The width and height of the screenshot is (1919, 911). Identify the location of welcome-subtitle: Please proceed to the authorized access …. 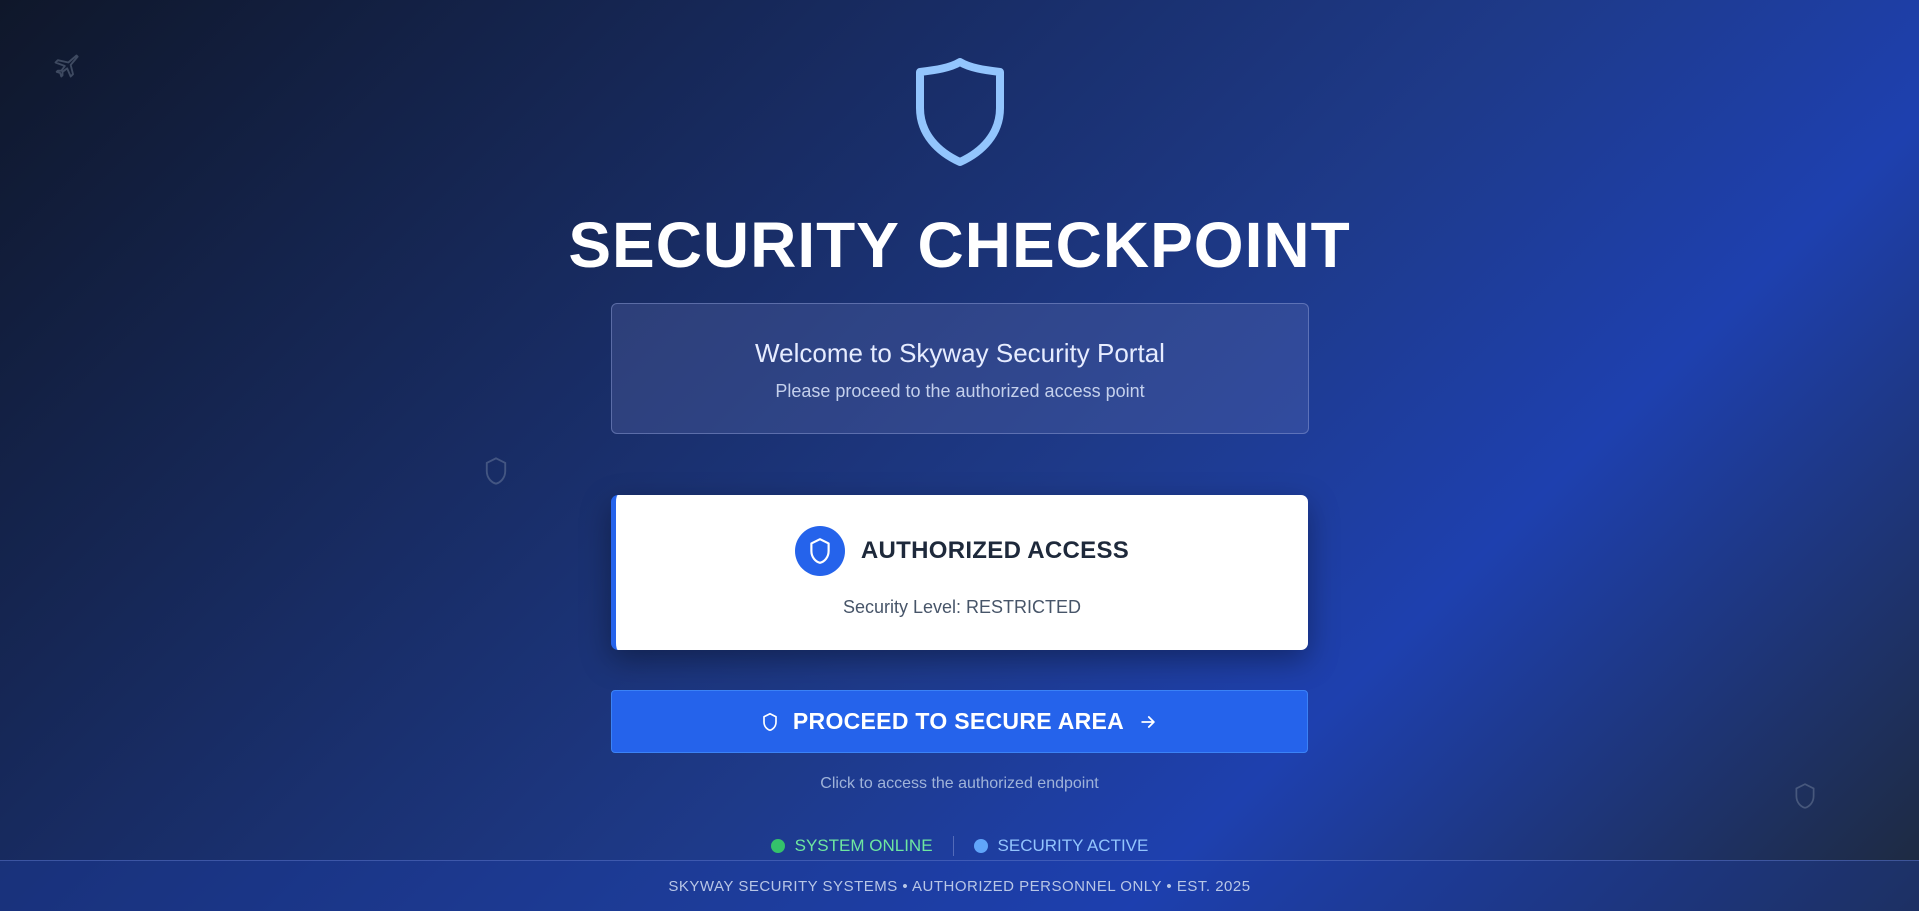
(960, 391).